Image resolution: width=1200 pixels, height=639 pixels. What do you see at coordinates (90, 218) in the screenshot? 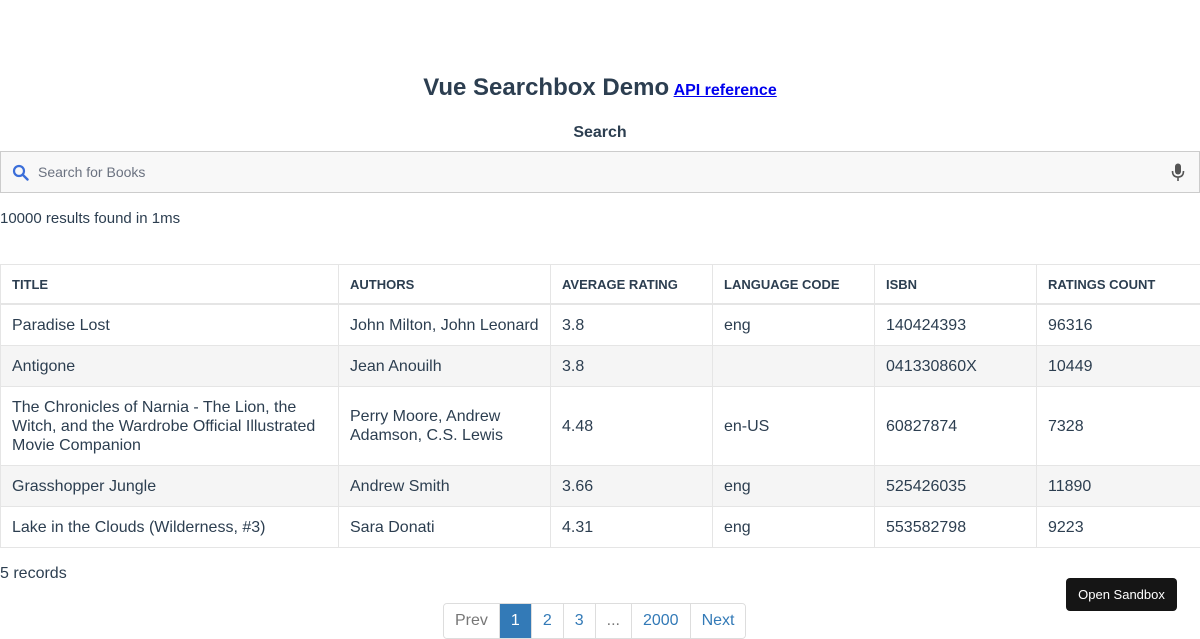
I see `results-stats: 10000 results found in 1ms` at bounding box center [90, 218].